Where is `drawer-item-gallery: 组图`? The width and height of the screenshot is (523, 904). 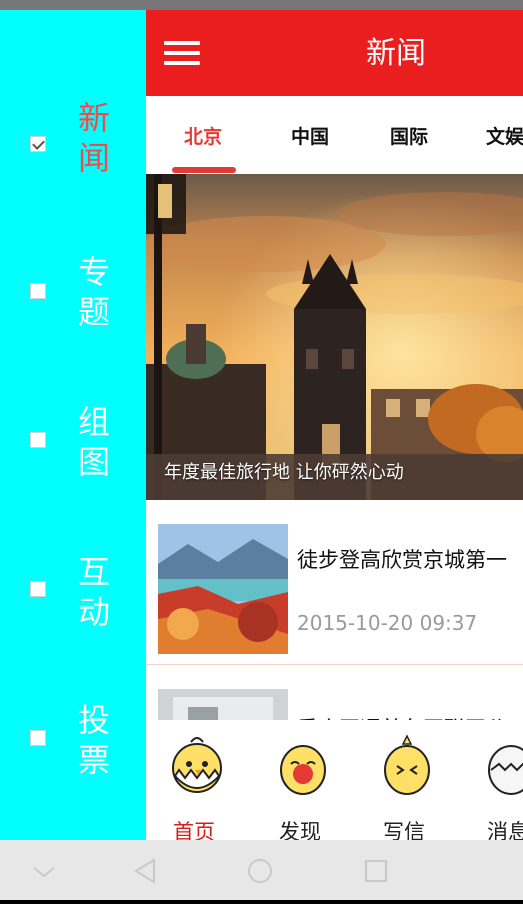 drawer-item-gallery: 组图 is located at coordinates (73, 460).